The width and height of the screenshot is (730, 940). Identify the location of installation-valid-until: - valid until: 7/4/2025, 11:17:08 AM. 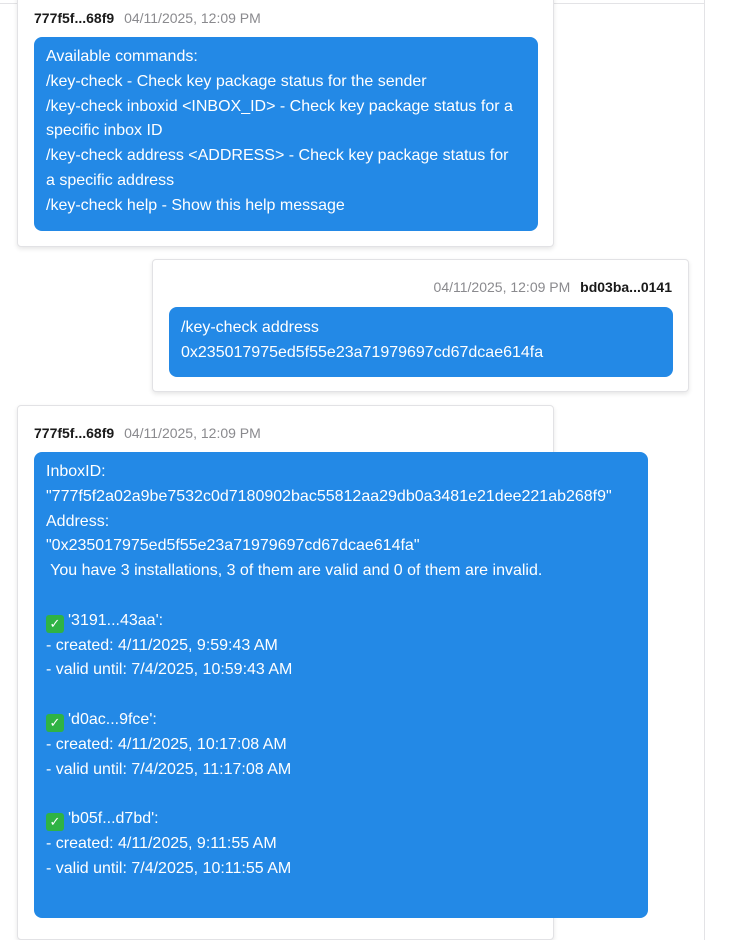
(169, 769).